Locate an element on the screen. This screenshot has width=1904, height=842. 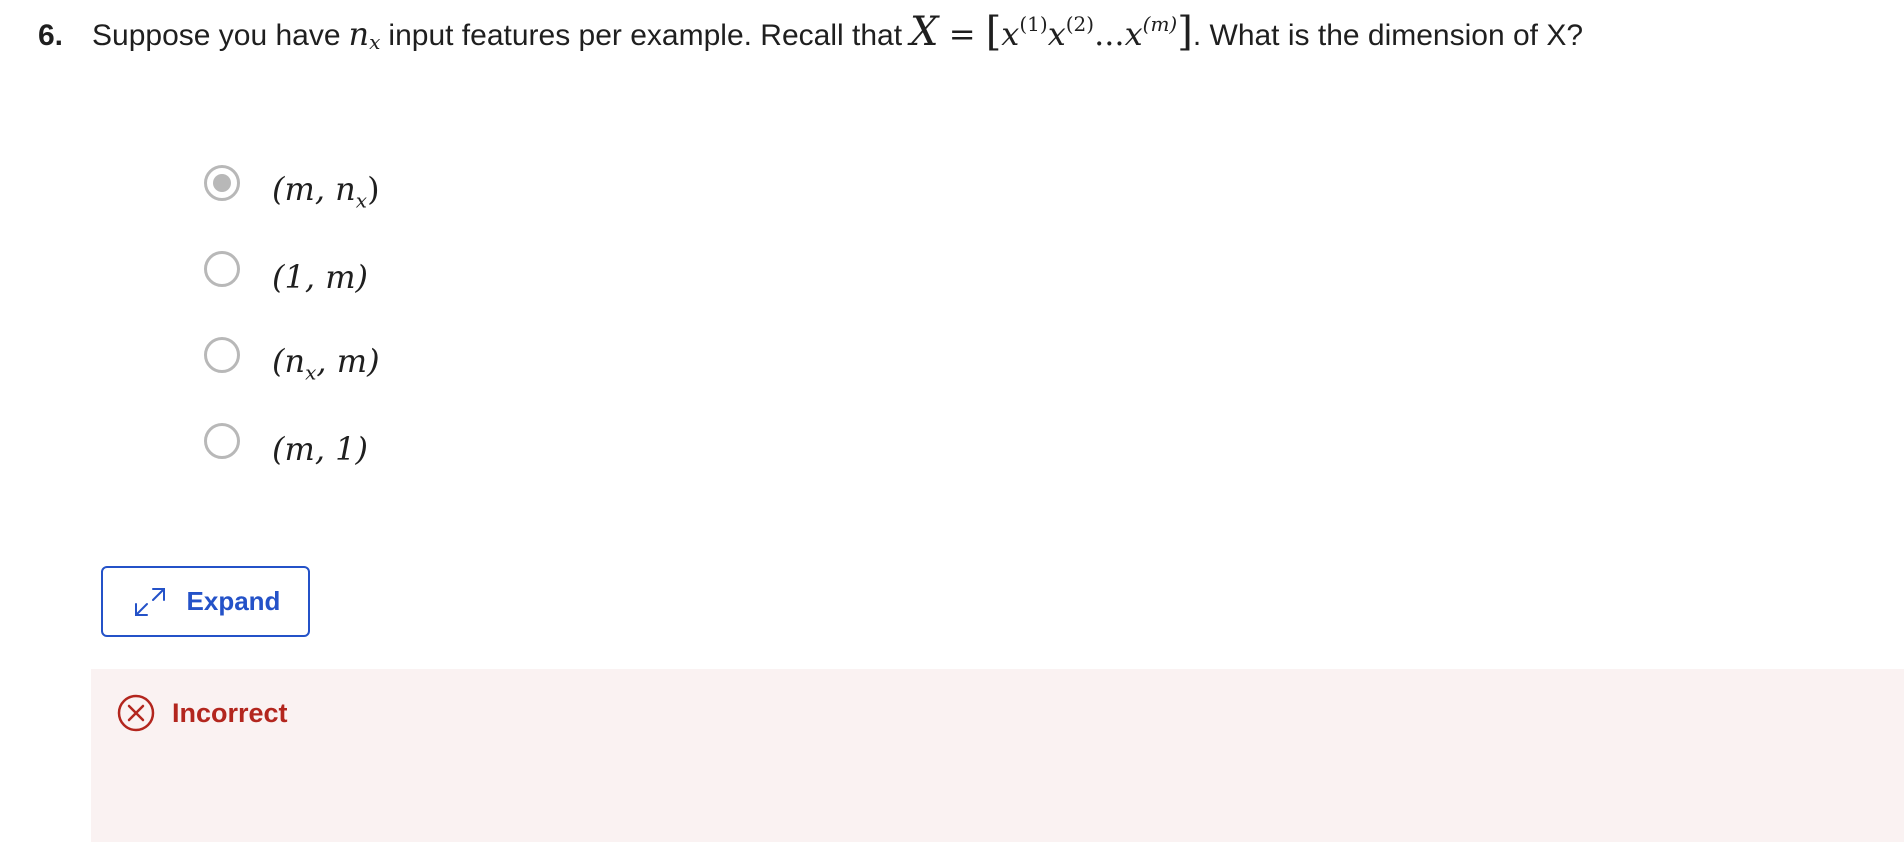
expand-button: Expand is located at coordinates (205, 601).